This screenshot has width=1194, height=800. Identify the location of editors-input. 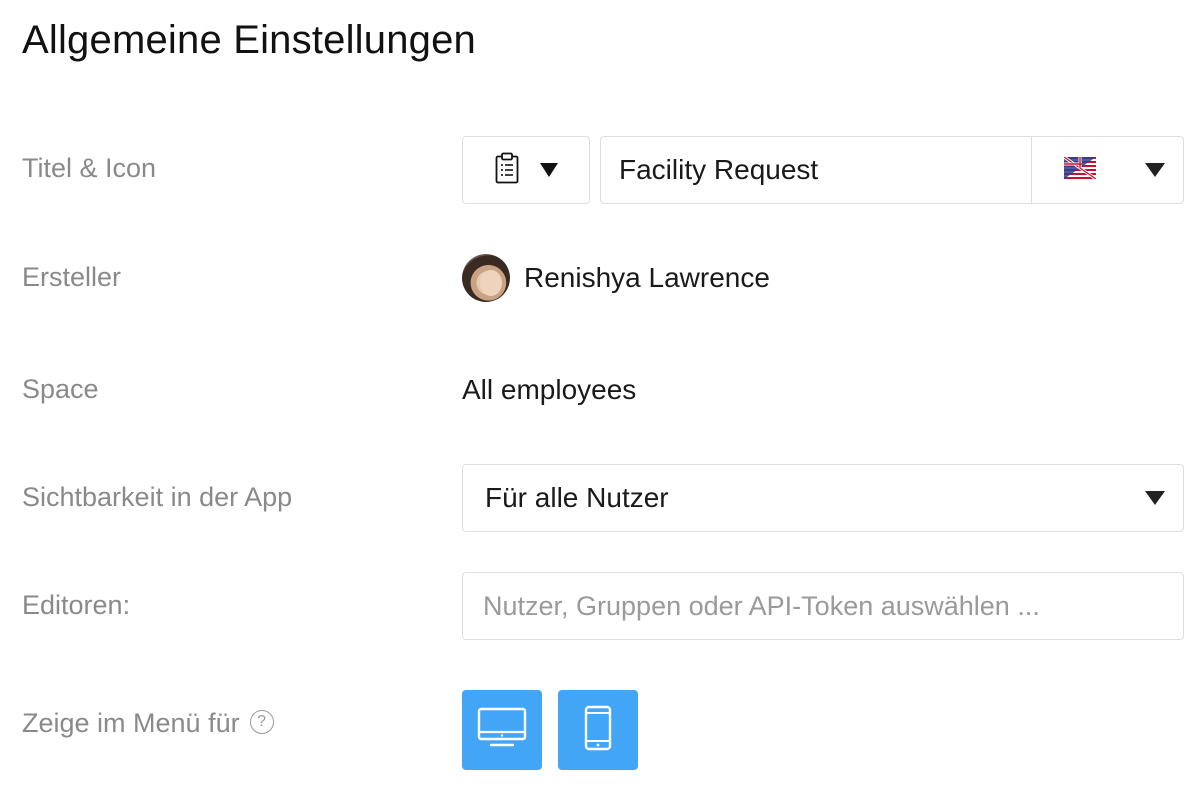
(823, 606).